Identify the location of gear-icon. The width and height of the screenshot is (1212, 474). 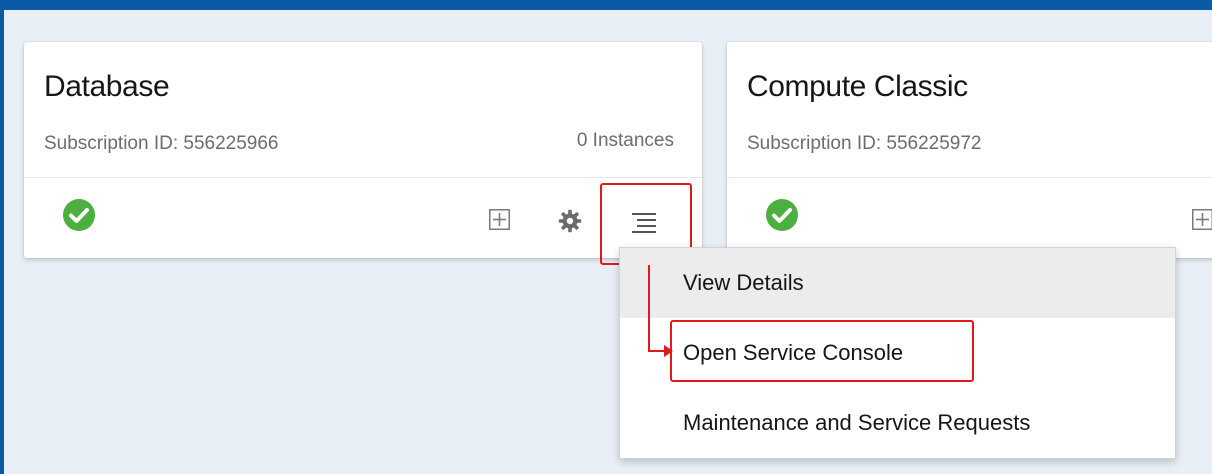
(570, 221).